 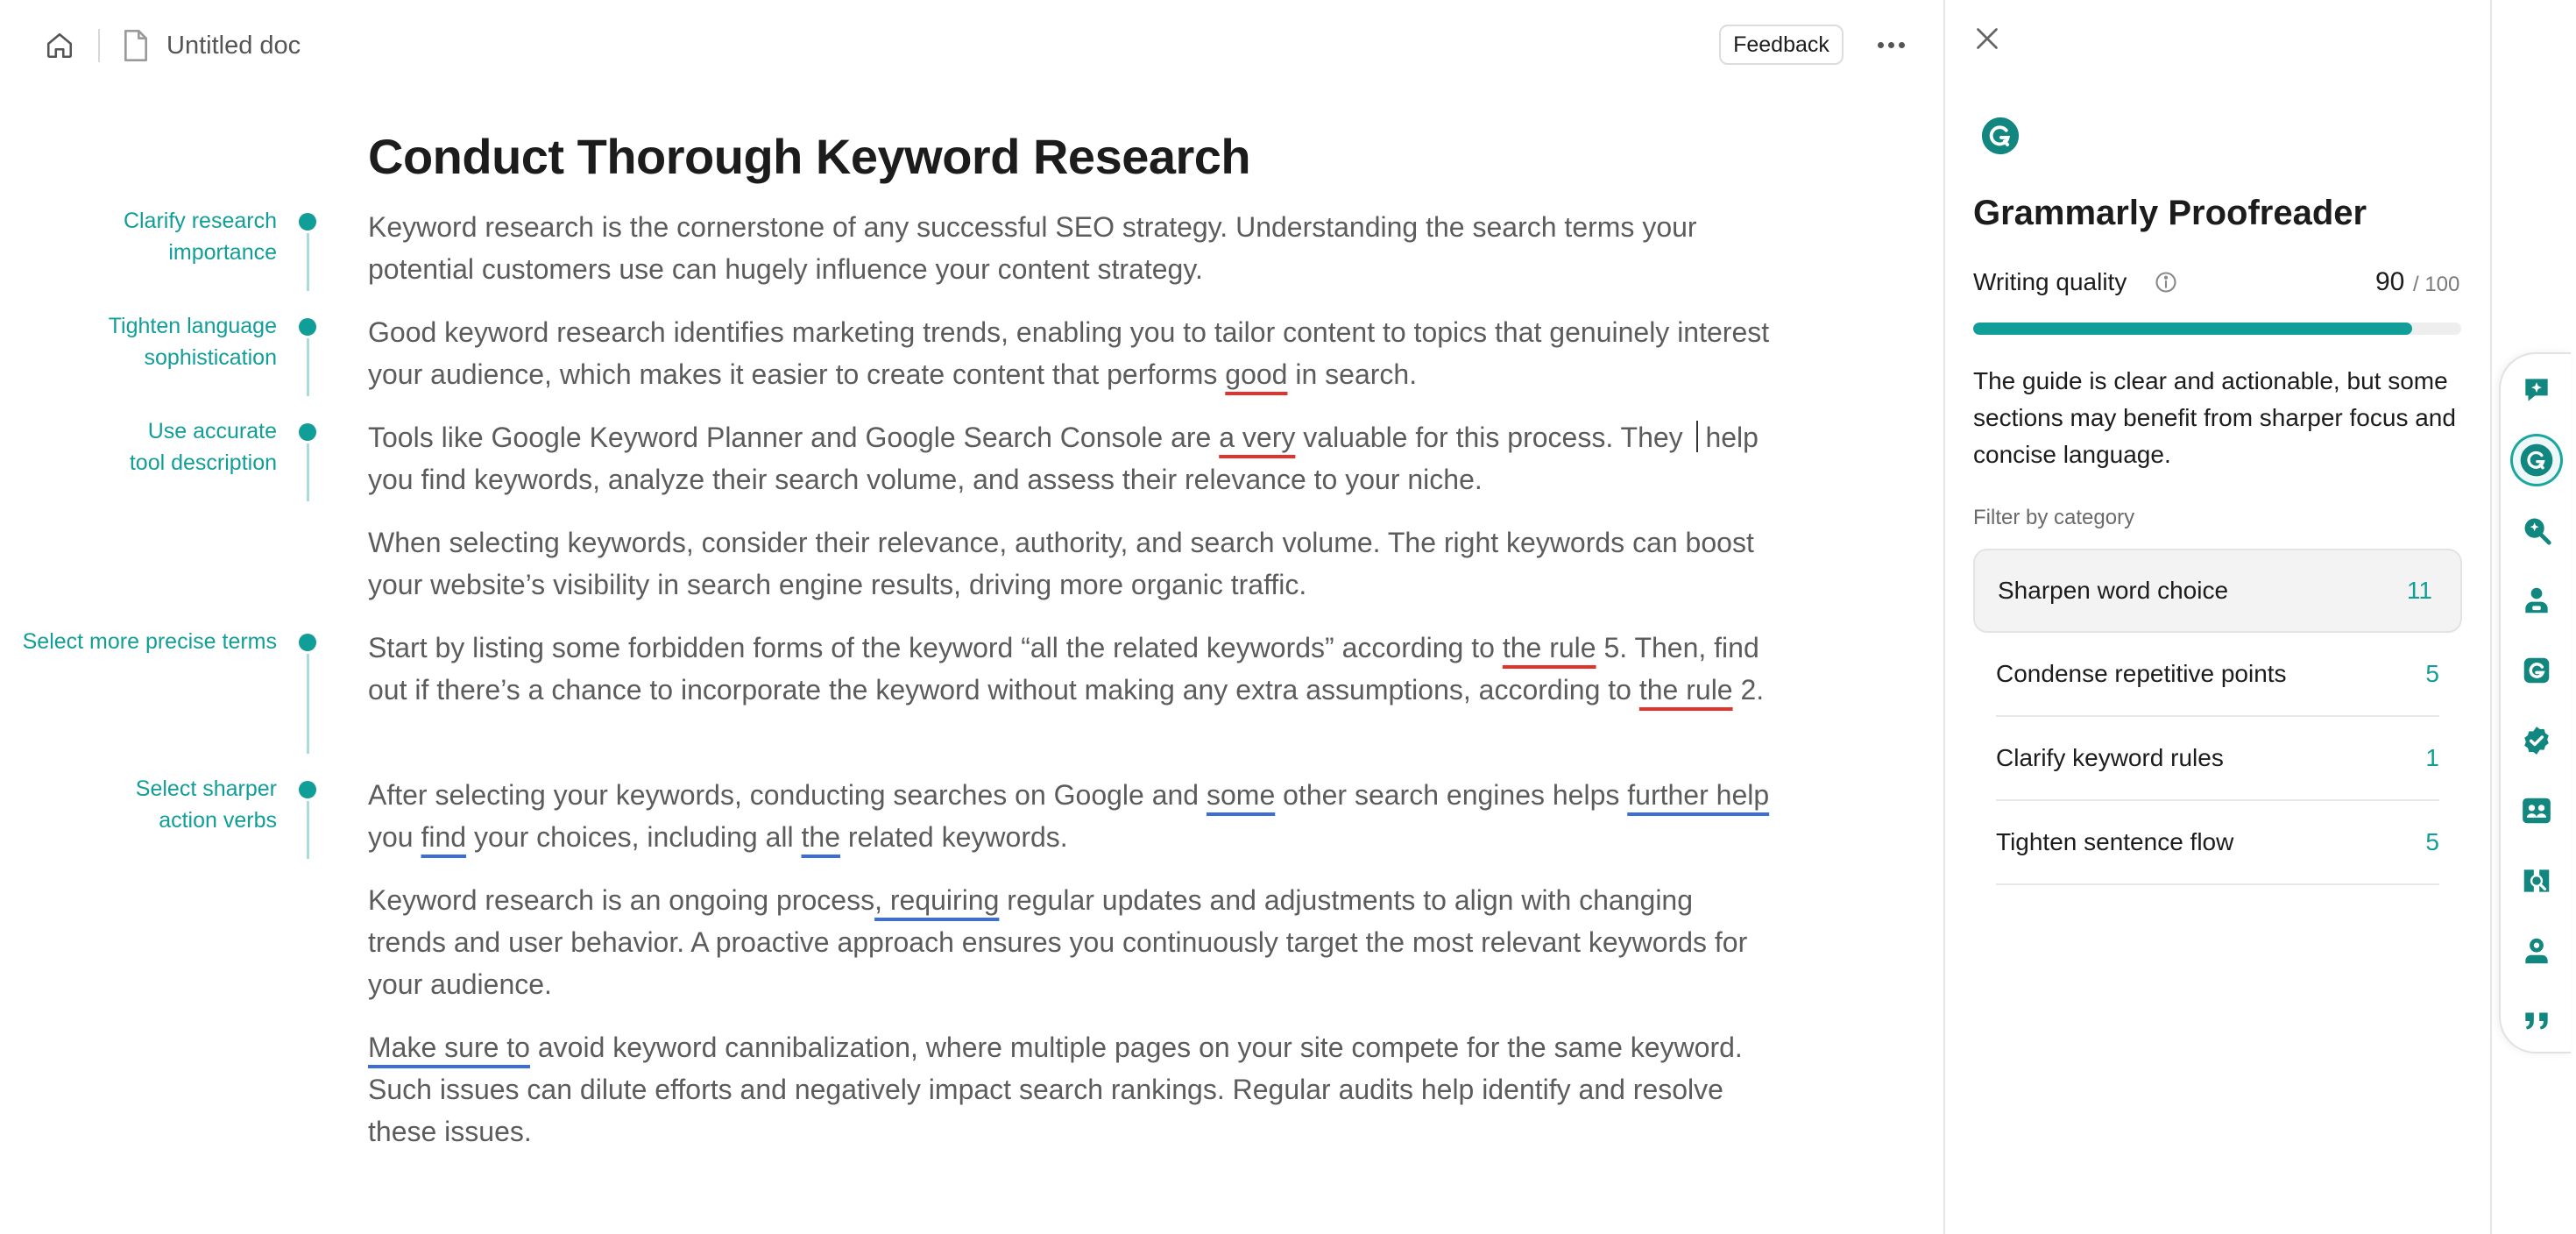 What do you see at coordinates (2141, 673) in the screenshot?
I see `category-name: Condense repetitive points` at bounding box center [2141, 673].